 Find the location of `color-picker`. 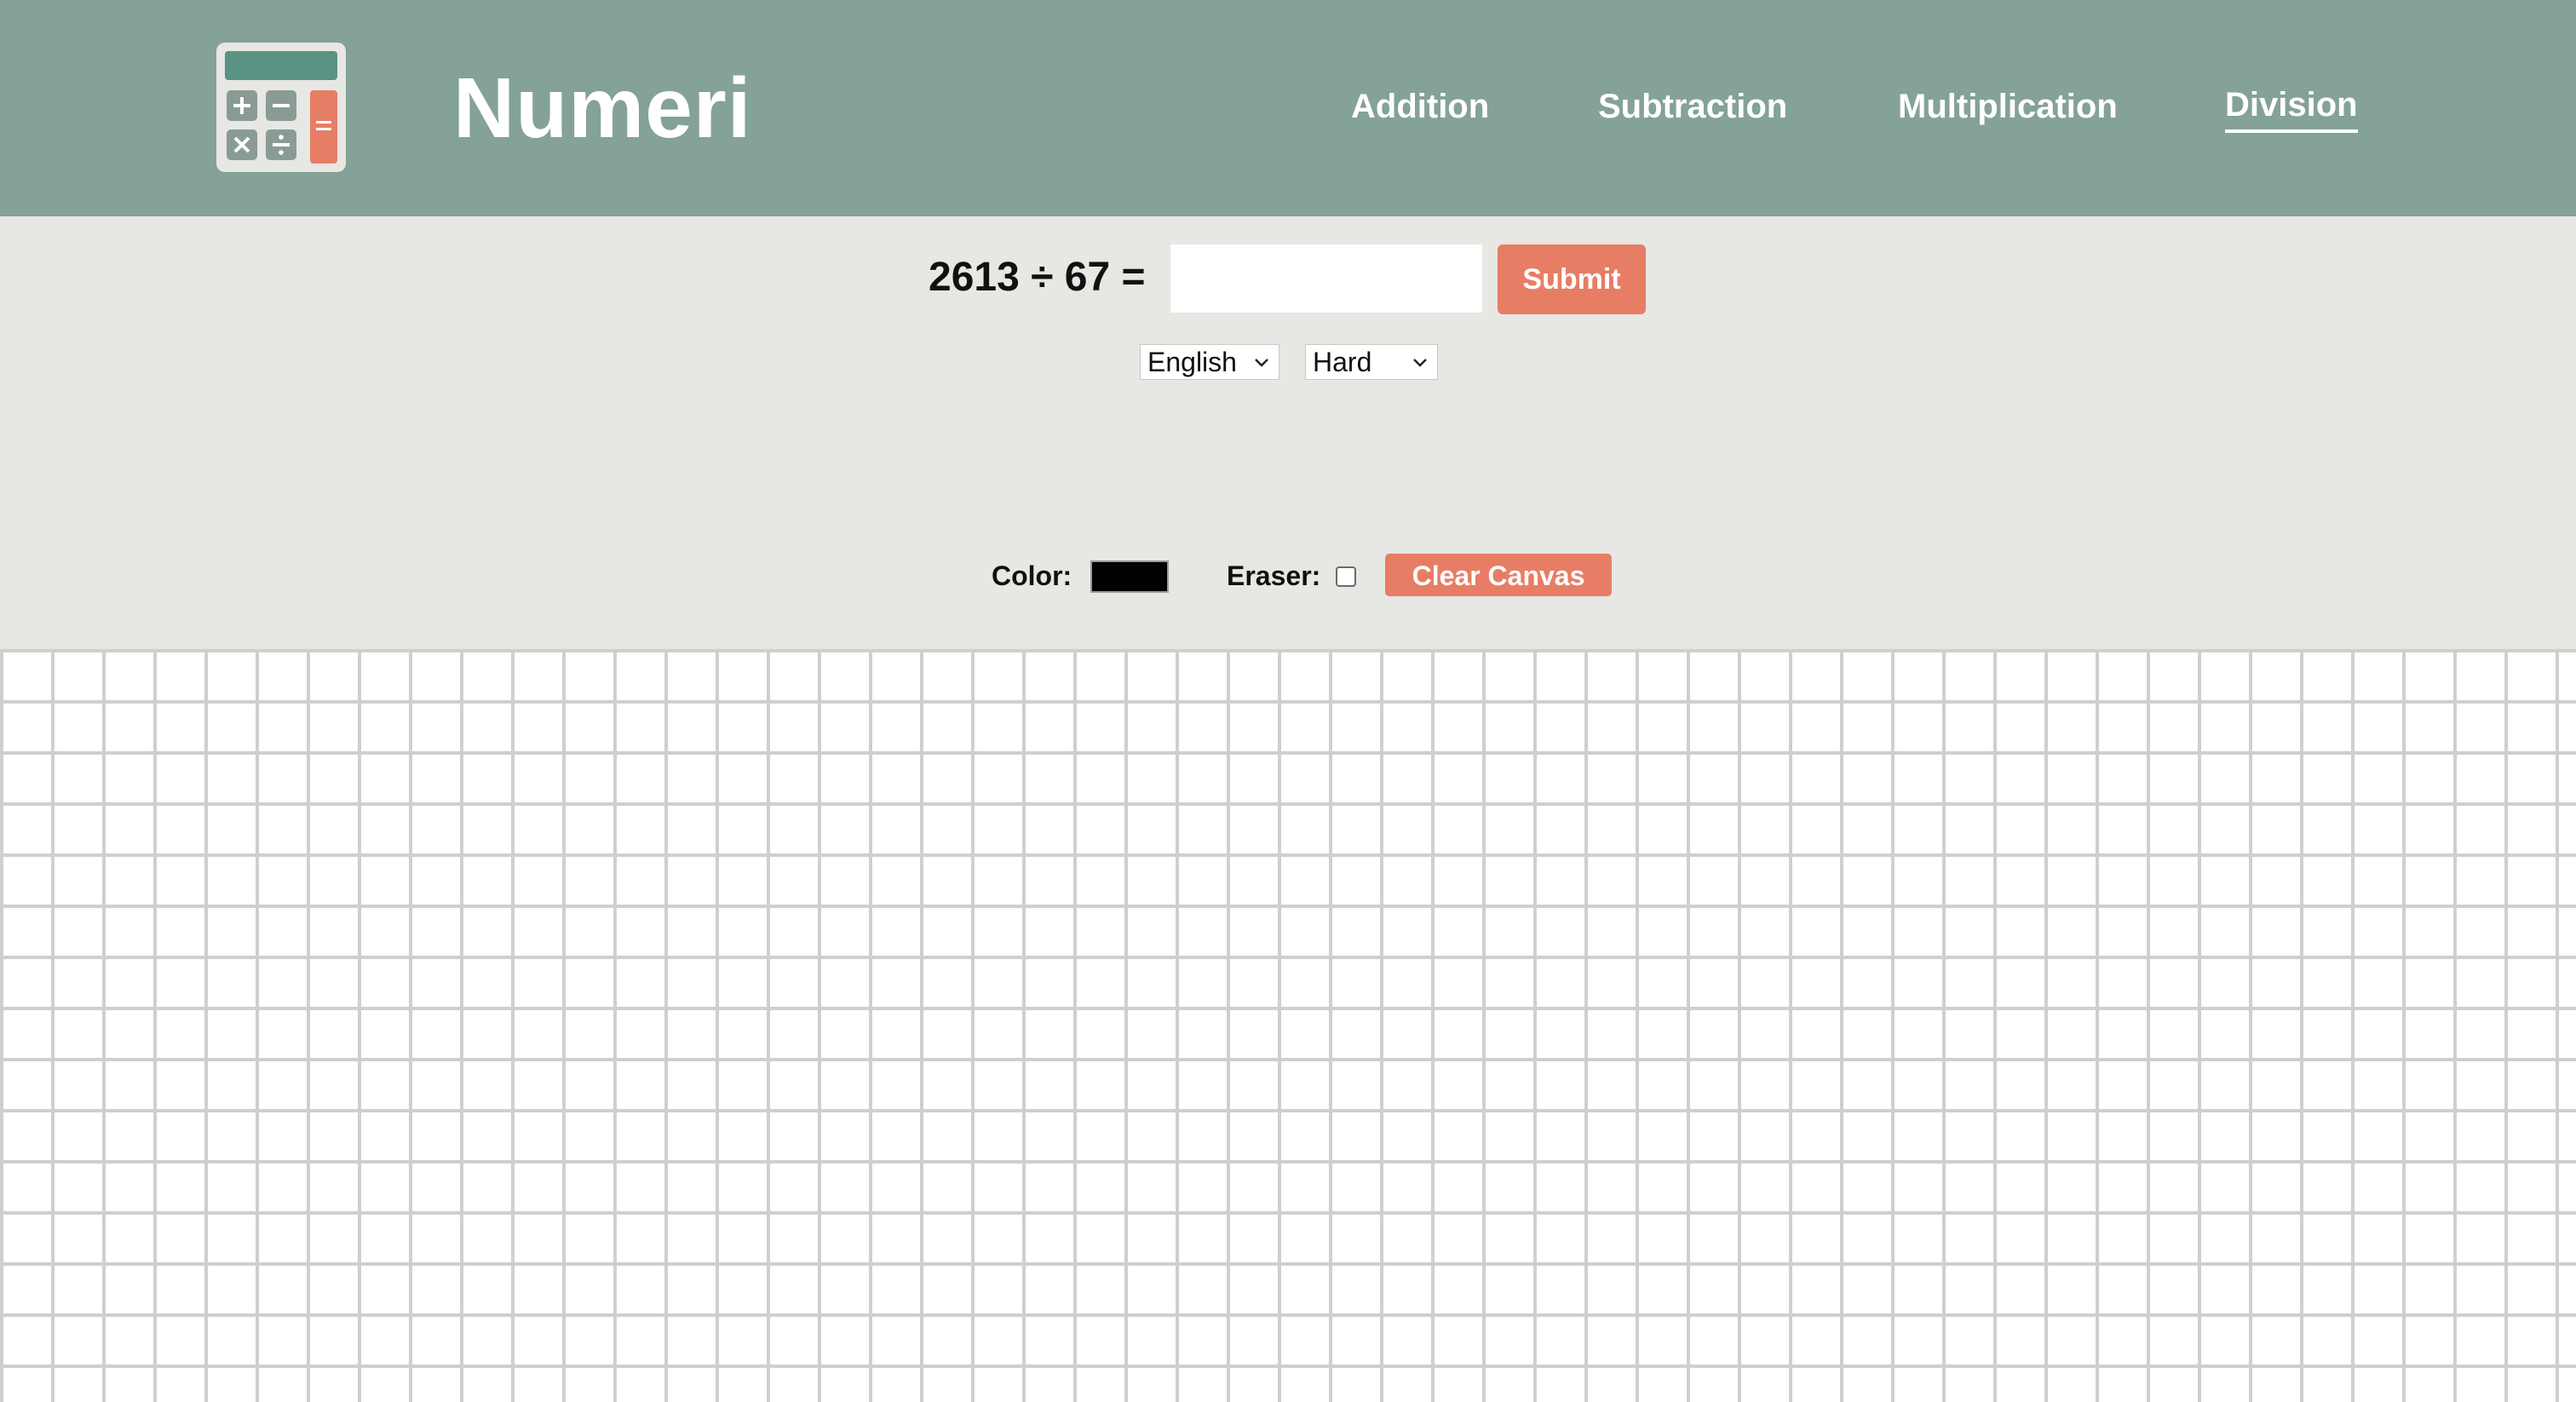

color-picker is located at coordinates (1129, 576).